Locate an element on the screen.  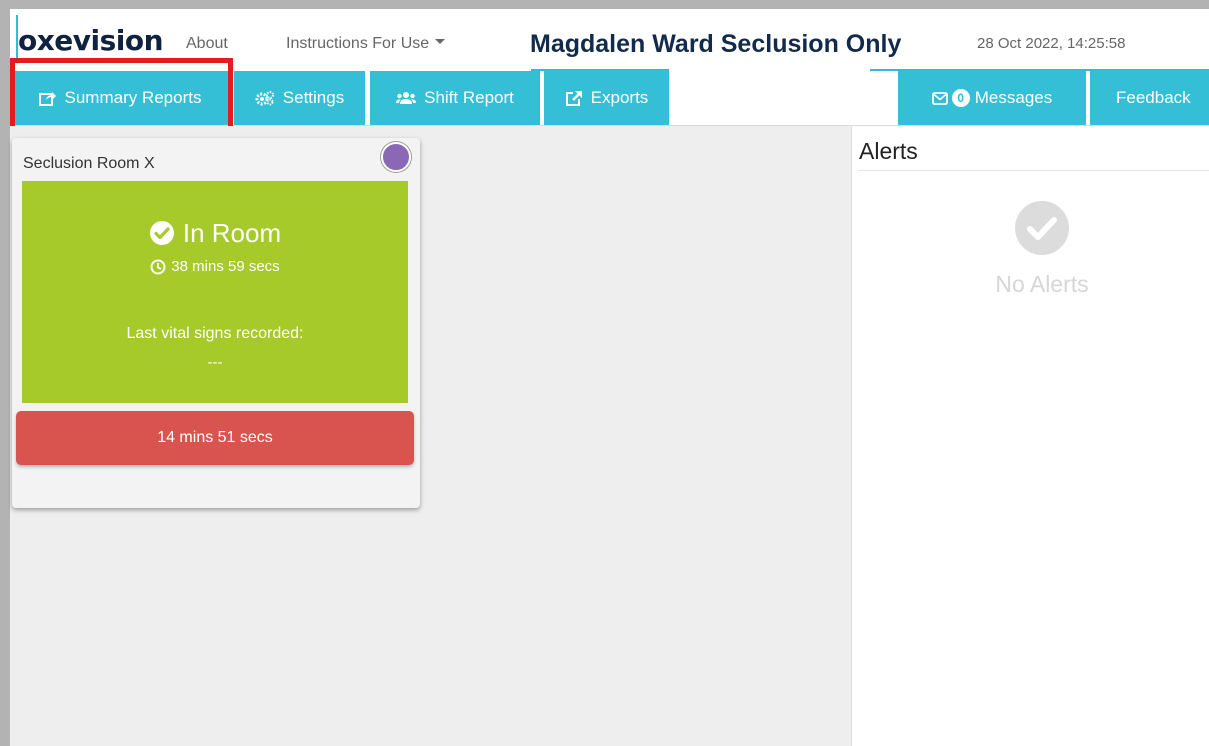
current-datetime: 28 Oct 2022, 14:25:58 is located at coordinates (1051, 43).